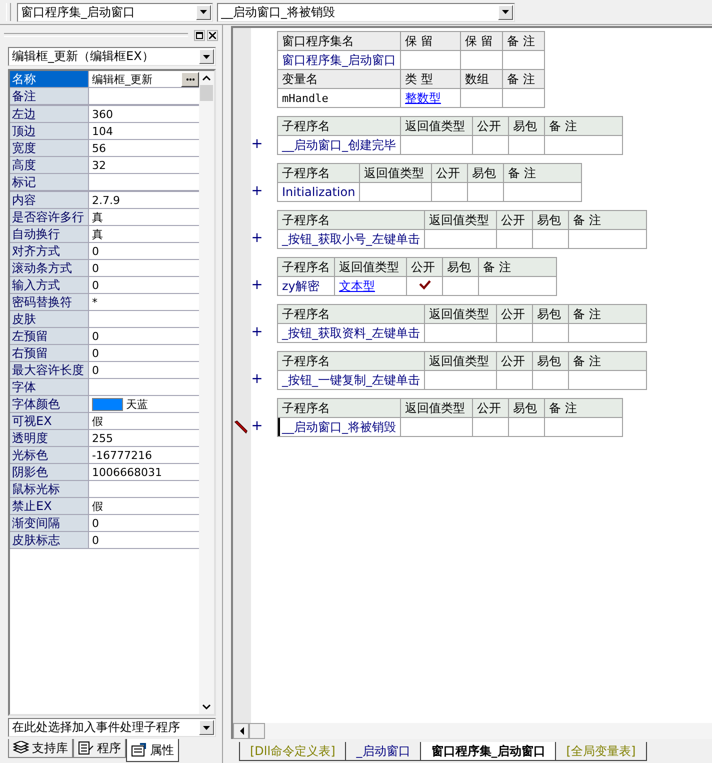 The height and width of the screenshot is (763, 712). What do you see at coordinates (351, 239) in the screenshot?
I see `subroutine-name: _按钮_获取小号_左键单击` at bounding box center [351, 239].